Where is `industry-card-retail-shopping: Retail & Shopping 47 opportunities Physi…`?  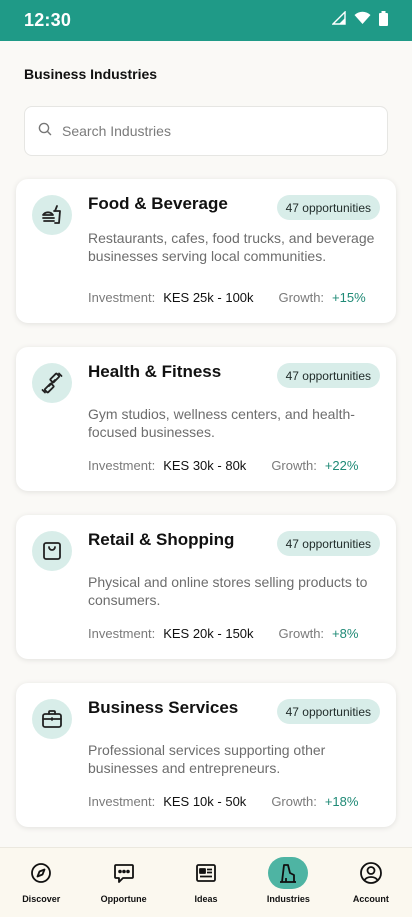
industry-card-retail-shopping: Retail & Shopping 47 opportunities Physi… is located at coordinates (206, 587).